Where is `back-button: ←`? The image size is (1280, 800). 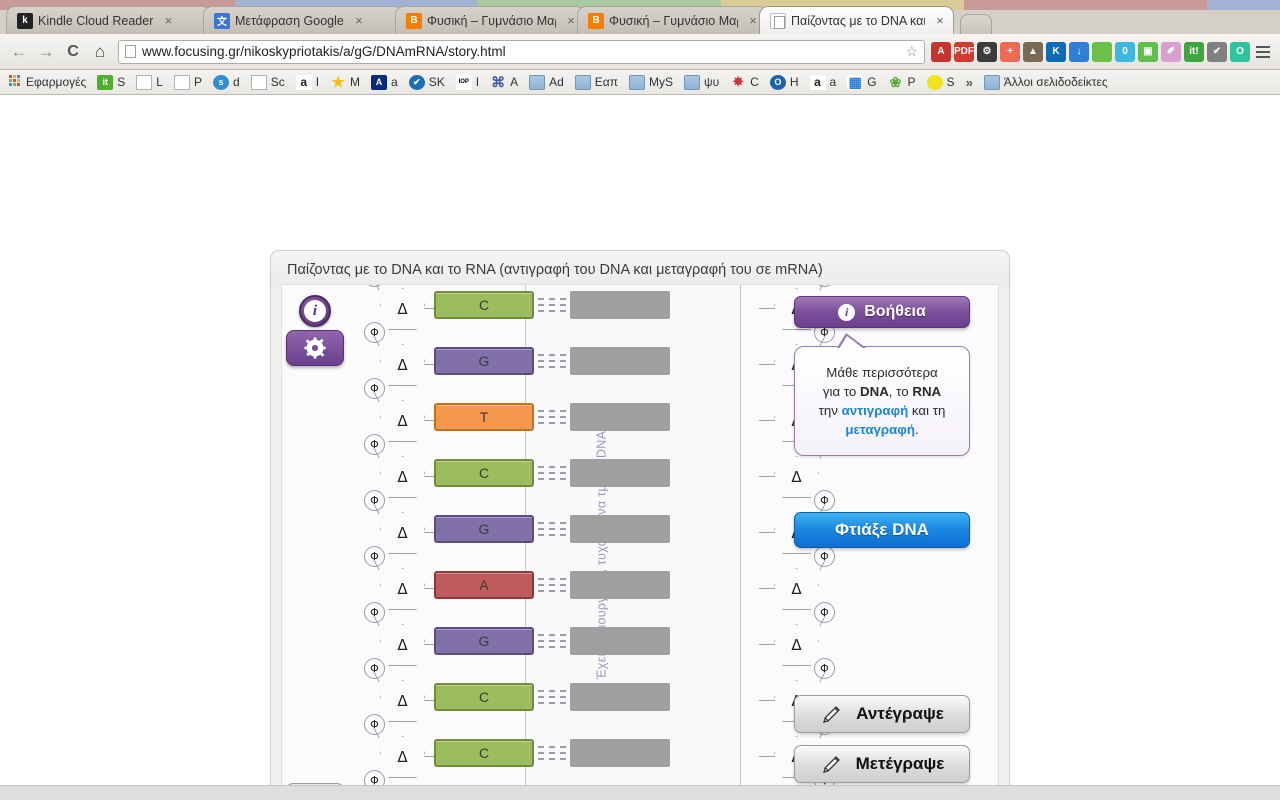 back-button: ← is located at coordinates (19, 52).